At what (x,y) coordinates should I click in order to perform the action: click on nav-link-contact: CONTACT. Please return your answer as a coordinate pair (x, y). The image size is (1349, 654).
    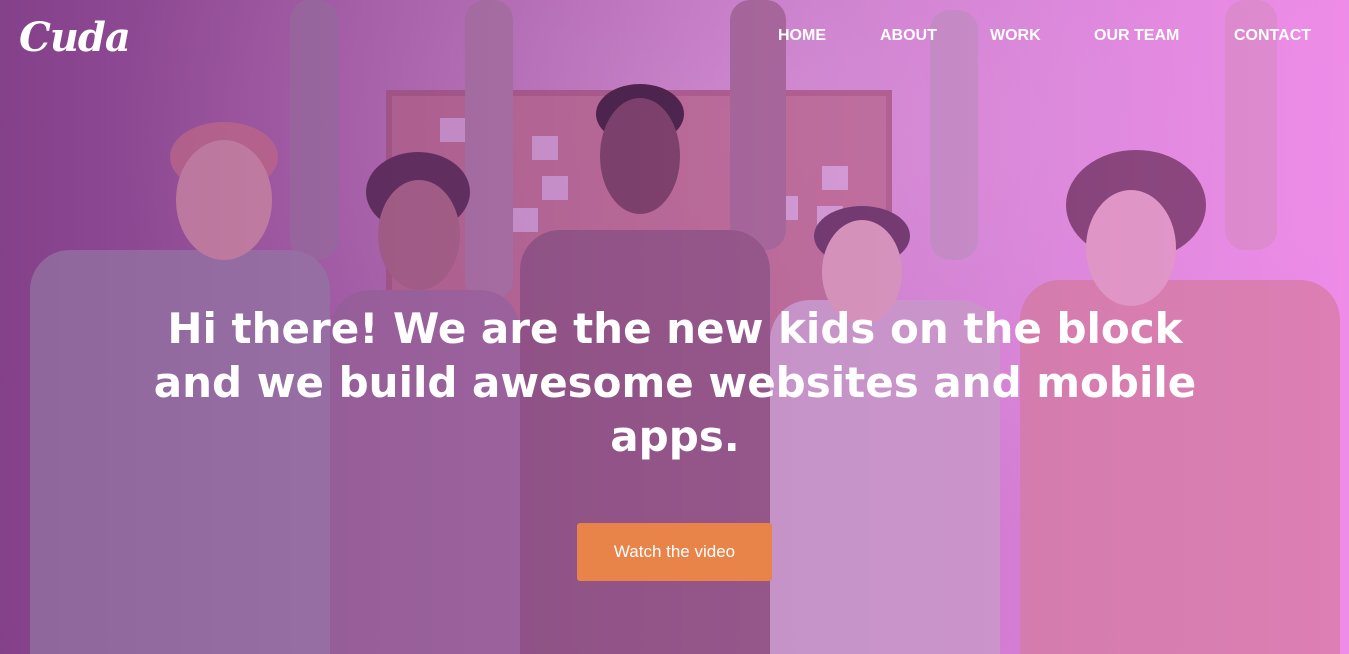
    Looking at the image, I should click on (1272, 36).